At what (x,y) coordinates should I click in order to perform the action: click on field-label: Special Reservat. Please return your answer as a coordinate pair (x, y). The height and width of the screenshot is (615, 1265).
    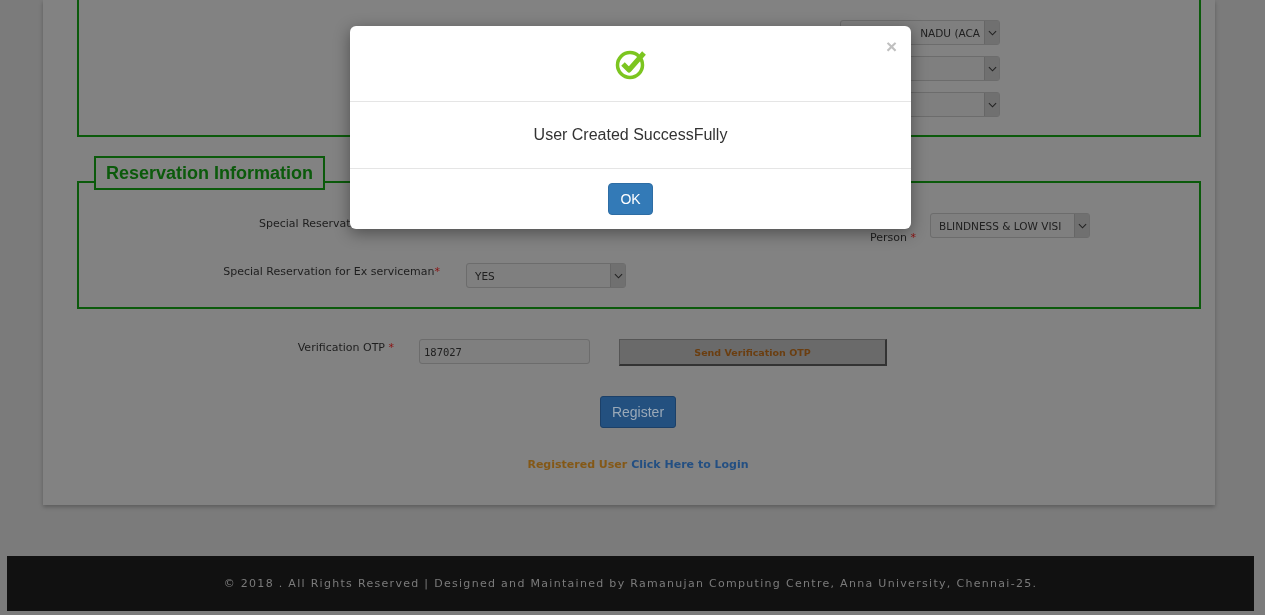
    Looking at the image, I should click on (305, 223).